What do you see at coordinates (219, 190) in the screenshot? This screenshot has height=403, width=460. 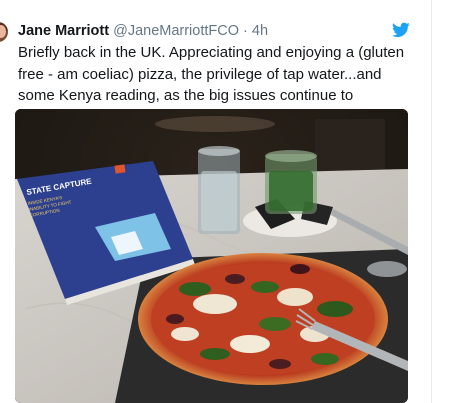 I see `water-glass` at bounding box center [219, 190].